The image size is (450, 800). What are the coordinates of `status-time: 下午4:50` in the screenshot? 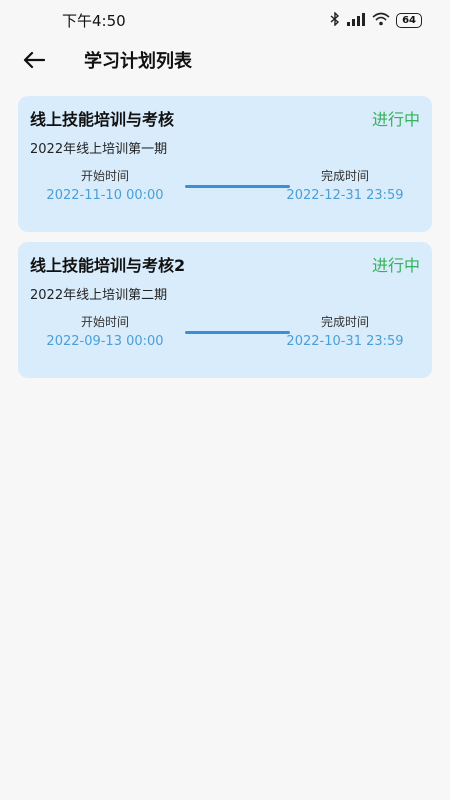 It's located at (94, 20).